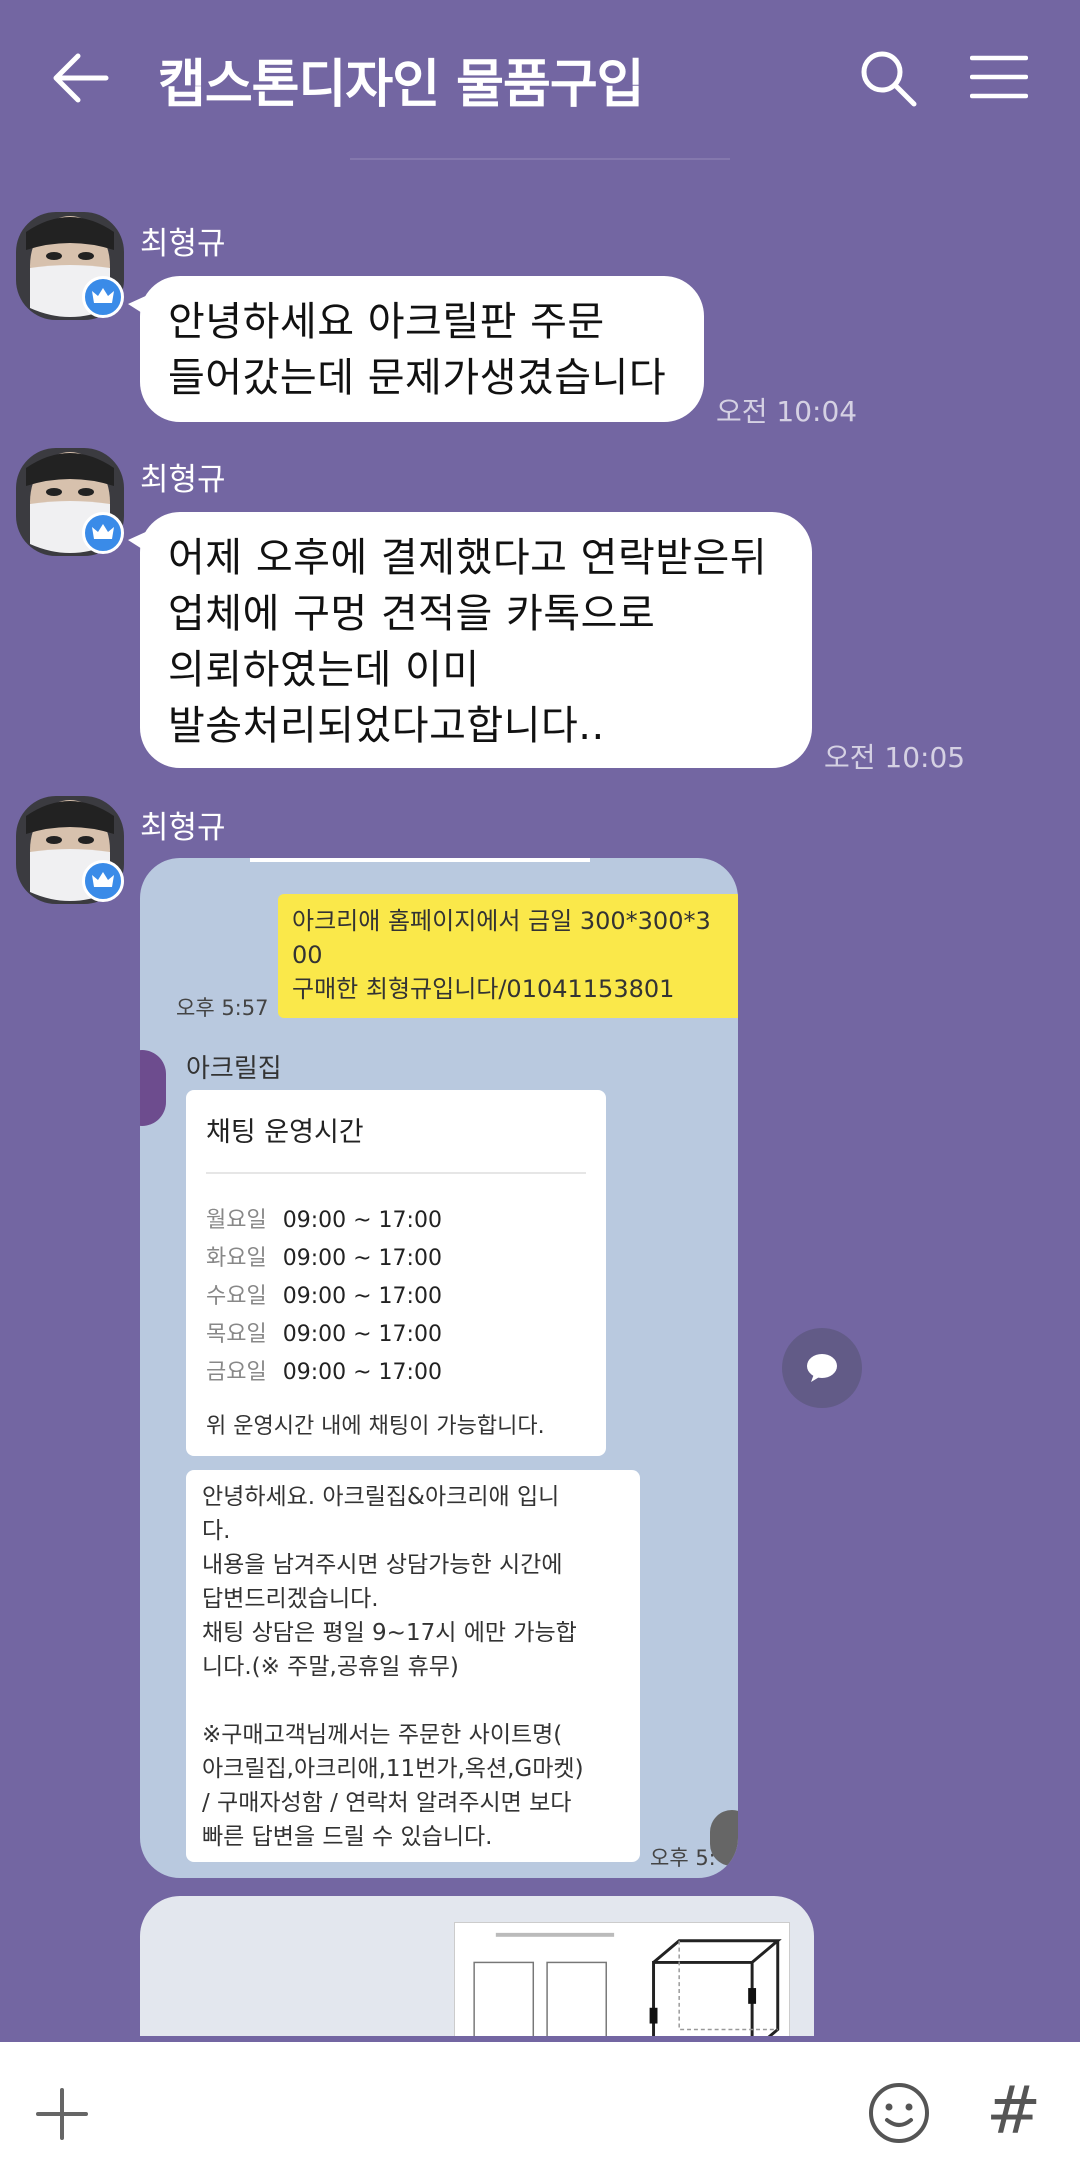 This screenshot has height=2177, width=1080. What do you see at coordinates (999, 77) in the screenshot?
I see `hamburger-menu-icon` at bounding box center [999, 77].